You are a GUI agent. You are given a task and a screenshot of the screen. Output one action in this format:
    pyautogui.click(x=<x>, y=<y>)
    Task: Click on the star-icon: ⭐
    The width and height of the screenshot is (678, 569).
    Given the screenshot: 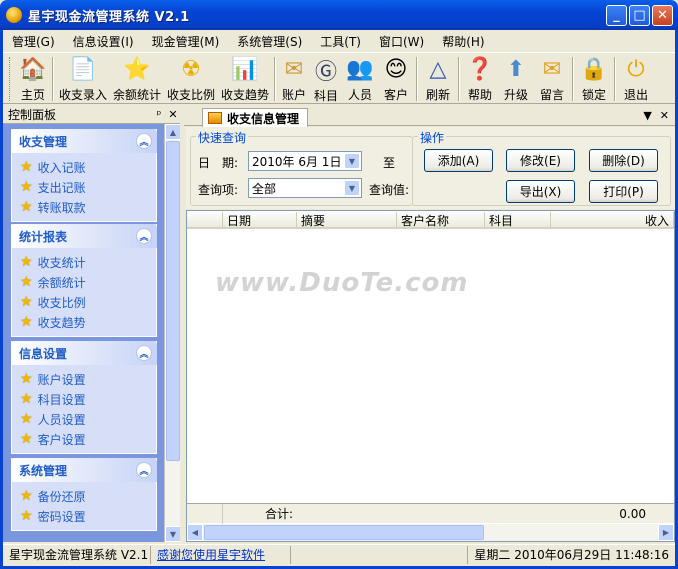 What is the action you would take?
    pyautogui.click(x=137, y=69)
    